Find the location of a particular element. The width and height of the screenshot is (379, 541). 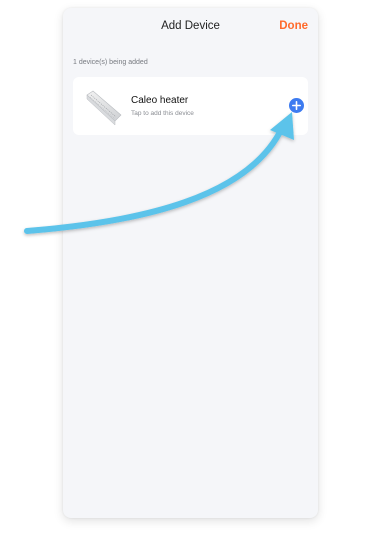

nav-header: Add Device Done is located at coordinates (190, 27).